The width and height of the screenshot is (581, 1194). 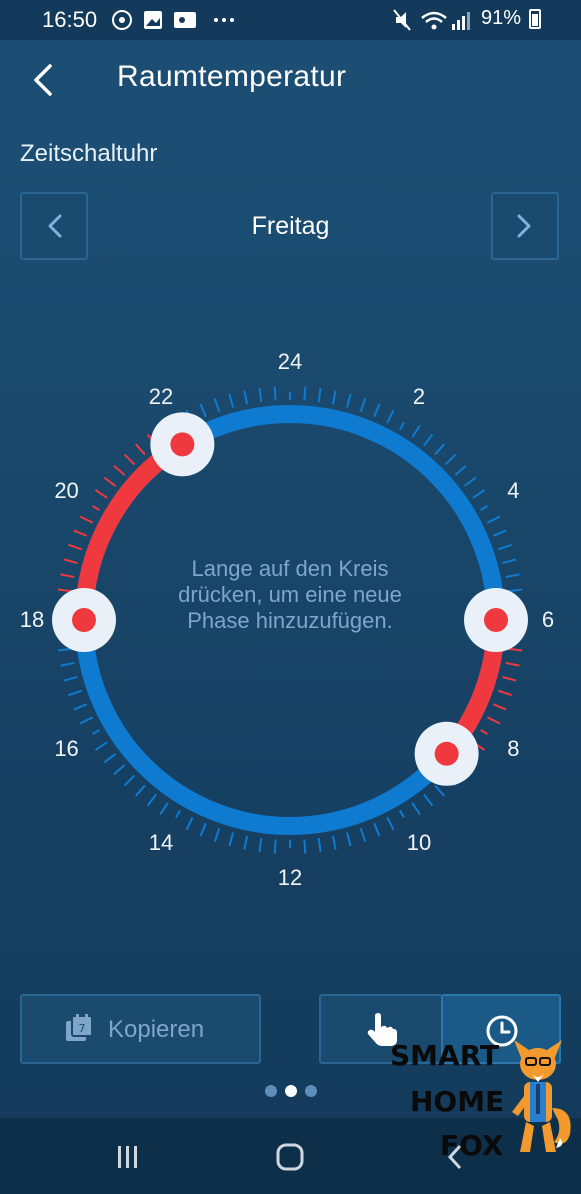 What do you see at coordinates (161, 843) in the screenshot?
I see `hour-label: 14` at bounding box center [161, 843].